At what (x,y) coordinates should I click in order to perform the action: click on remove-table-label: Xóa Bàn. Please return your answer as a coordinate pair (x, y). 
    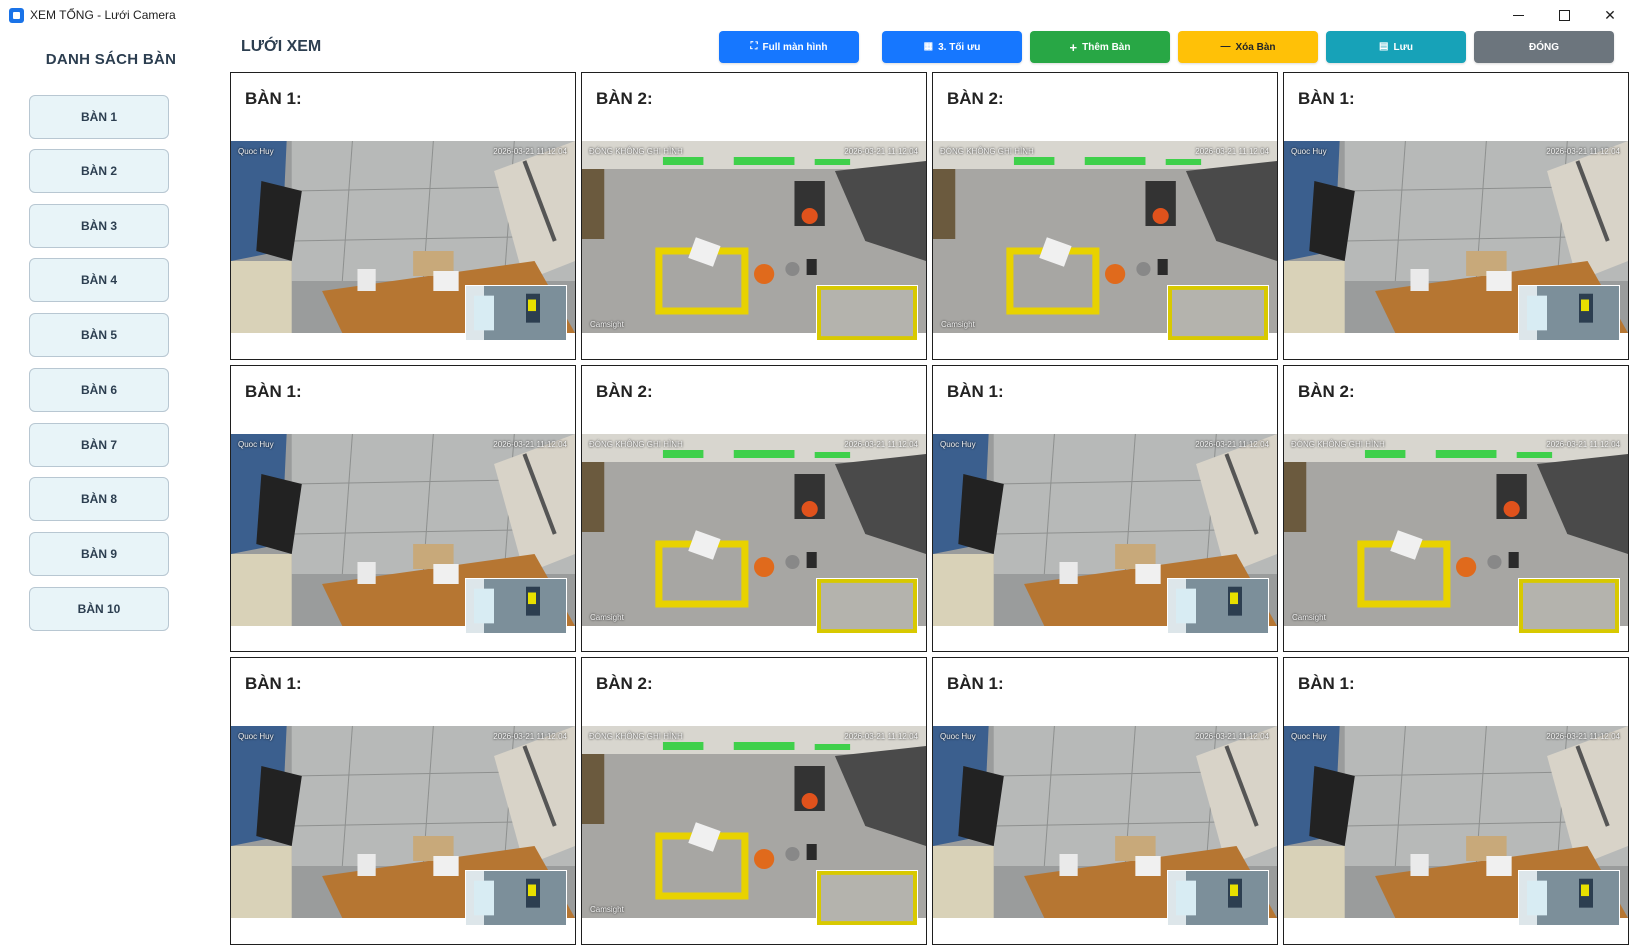
    Looking at the image, I should click on (1255, 47).